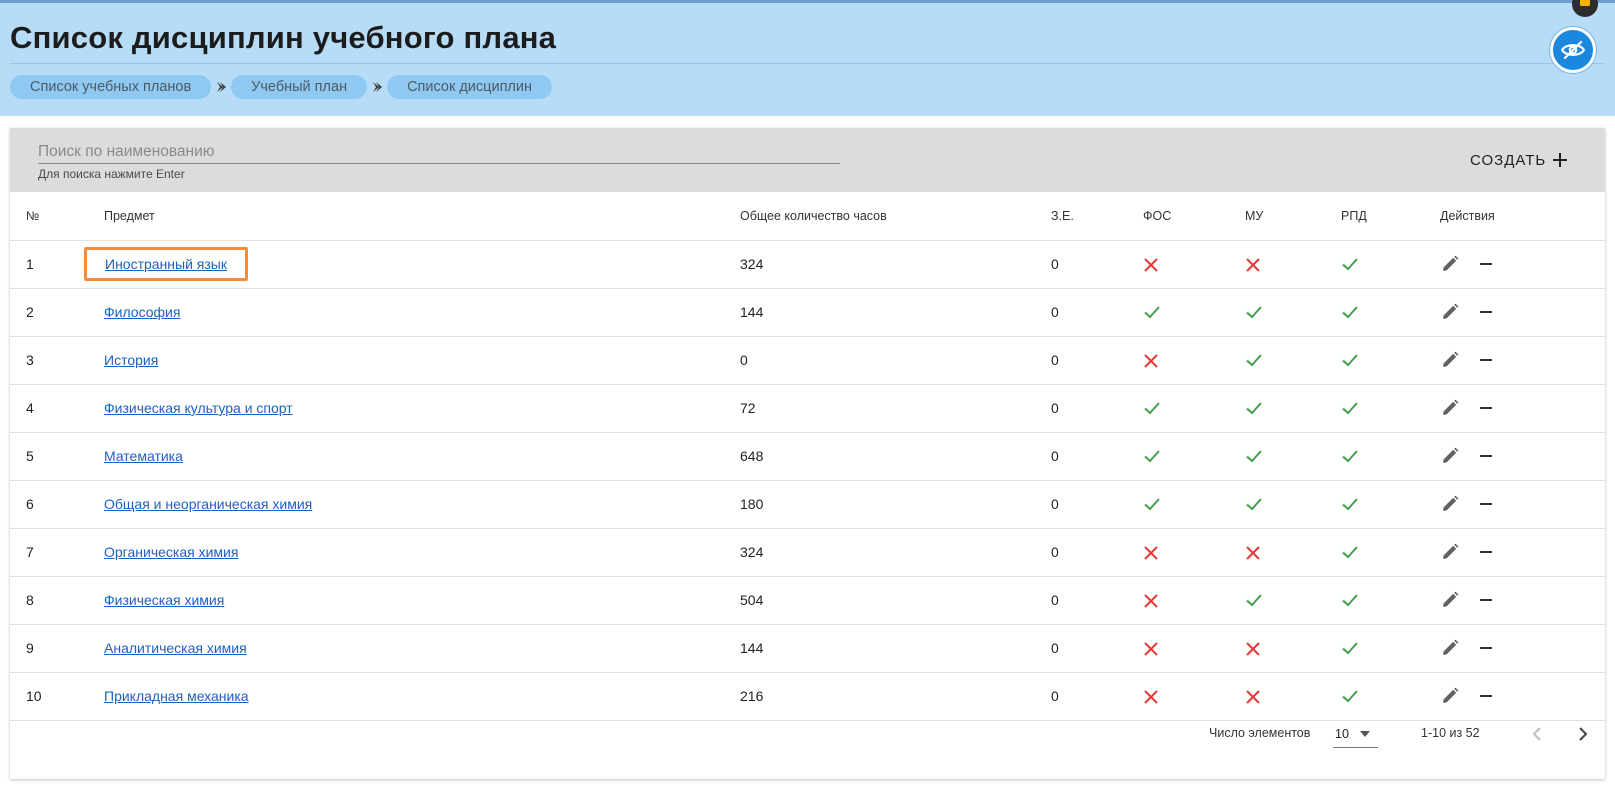 Image resolution: width=1615 pixels, height=807 pixels. Describe the element at coordinates (1573, 50) in the screenshot. I see `visibility-toggle-button` at that location.